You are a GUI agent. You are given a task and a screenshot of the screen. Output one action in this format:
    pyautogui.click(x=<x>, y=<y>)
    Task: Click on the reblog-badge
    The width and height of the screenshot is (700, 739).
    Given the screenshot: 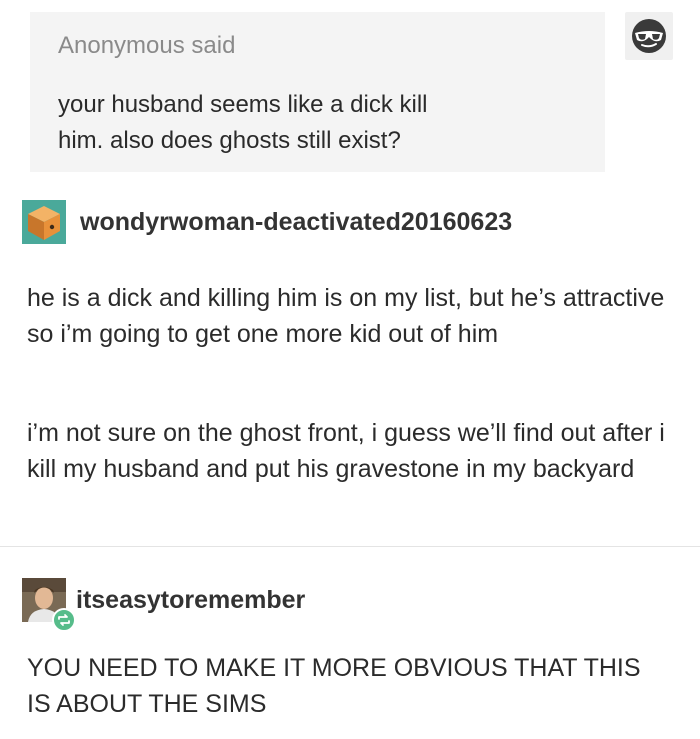 What is the action you would take?
    pyautogui.click(x=64, y=620)
    